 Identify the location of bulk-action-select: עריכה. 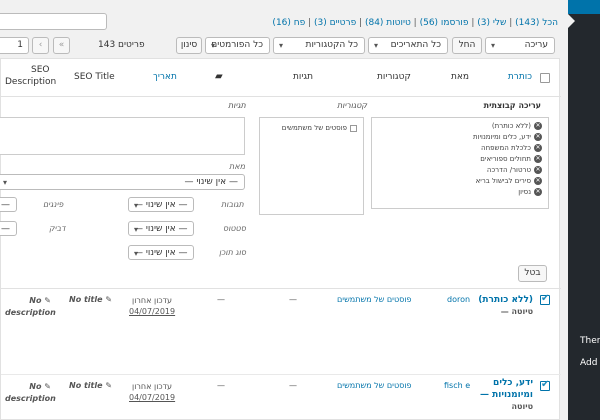
(520, 45).